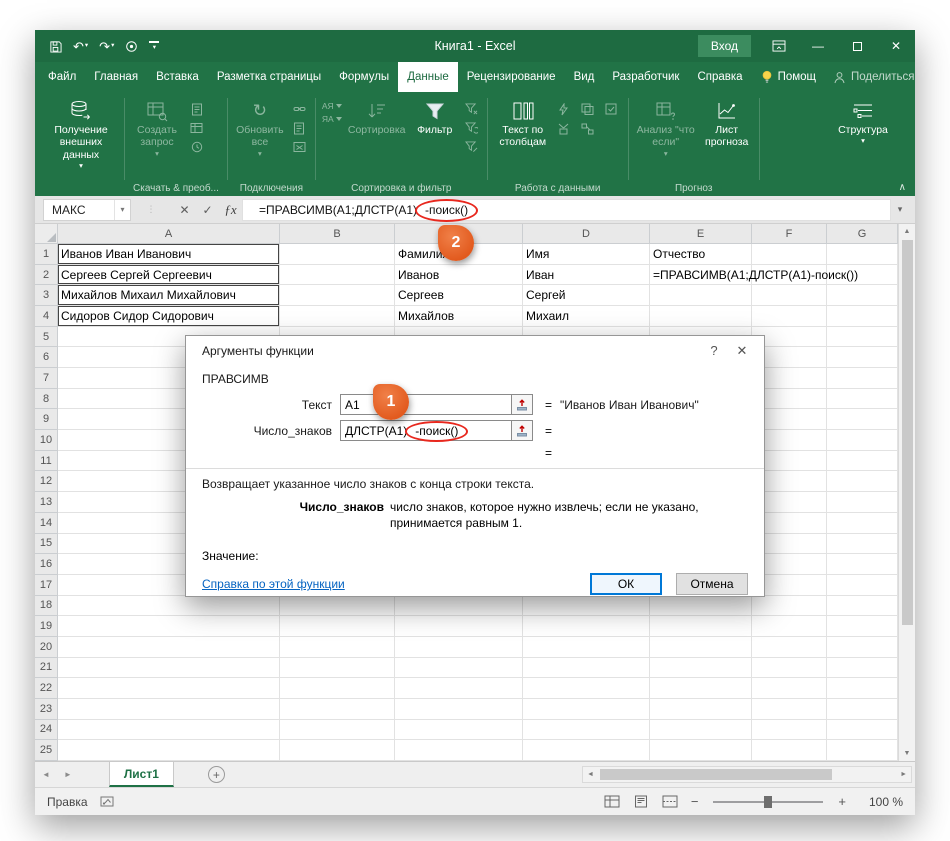 The image size is (950, 841). Describe the element at coordinates (459, 296) in the screenshot. I see `cell-C3: Сергеев` at that location.